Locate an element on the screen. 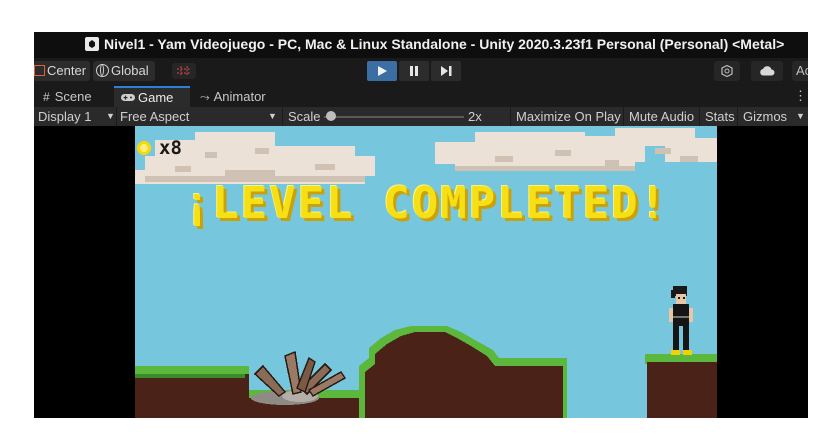 The image size is (826, 440). ground-left is located at coordinates (192, 392).